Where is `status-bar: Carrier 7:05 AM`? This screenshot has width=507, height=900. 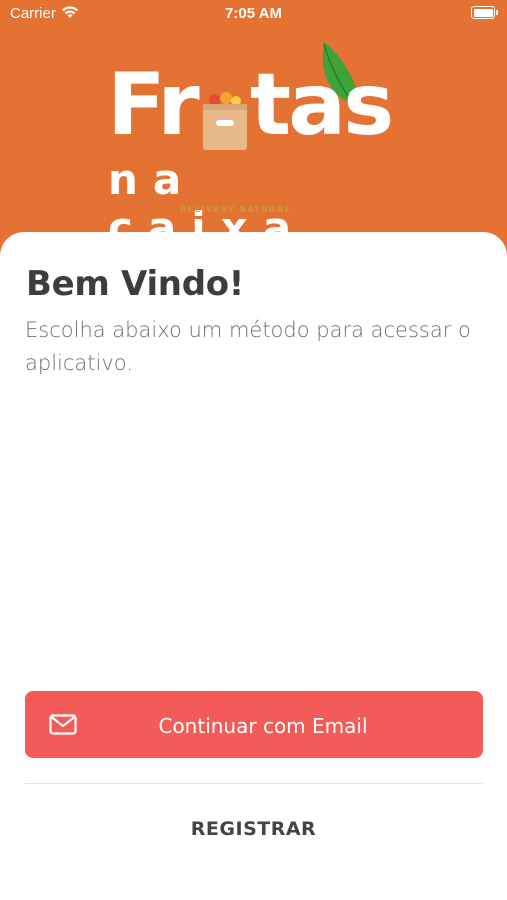
status-bar: Carrier 7:05 AM is located at coordinates (253, 14).